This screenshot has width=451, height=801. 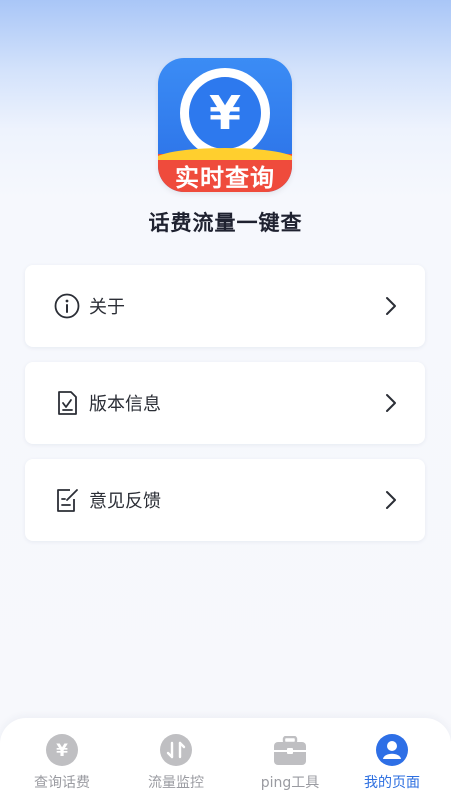 I want to click on up-down-arrows-icon, so click(x=176, y=750).